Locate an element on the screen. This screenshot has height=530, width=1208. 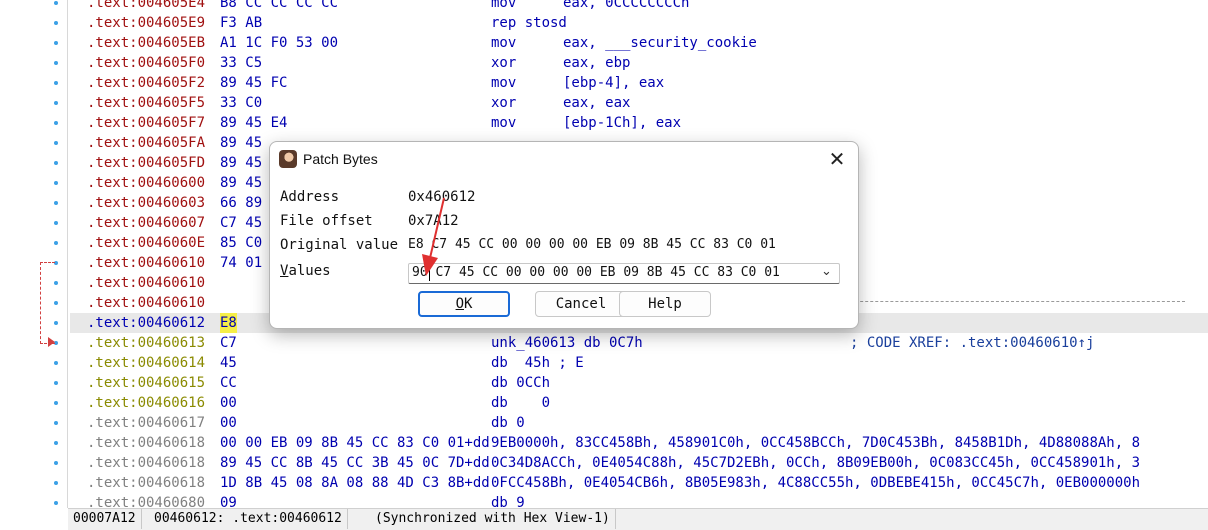
address-label: Address is located at coordinates (310, 197).